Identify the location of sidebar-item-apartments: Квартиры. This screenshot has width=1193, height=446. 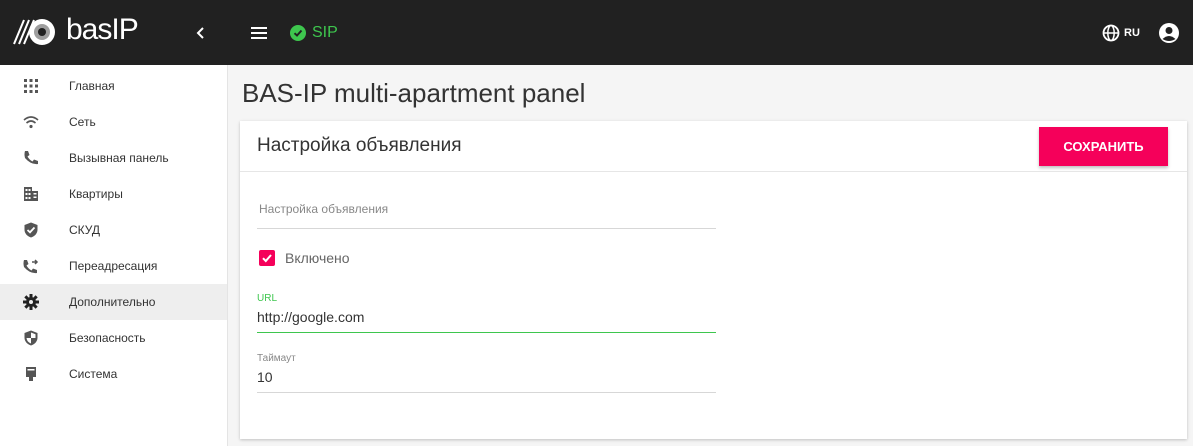
(113, 194).